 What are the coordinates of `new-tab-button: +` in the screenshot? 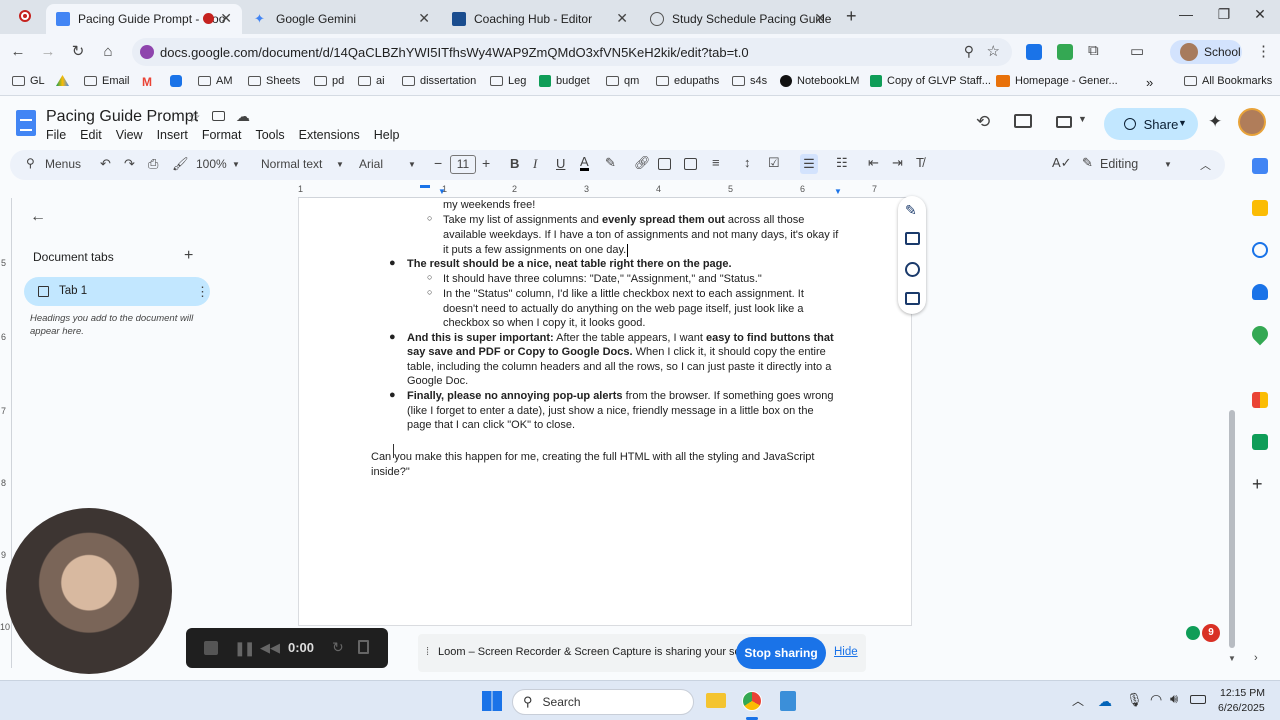 It's located at (851, 16).